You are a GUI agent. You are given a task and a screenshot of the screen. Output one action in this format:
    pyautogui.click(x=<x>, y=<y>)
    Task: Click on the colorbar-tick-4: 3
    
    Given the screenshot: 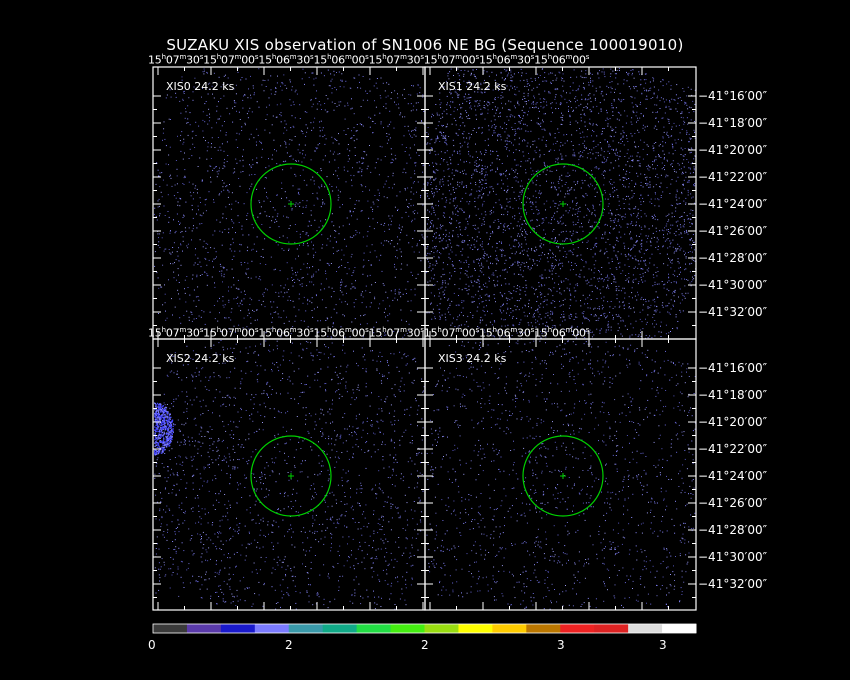 What is the action you would take?
    pyautogui.click(x=561, y=645)
    